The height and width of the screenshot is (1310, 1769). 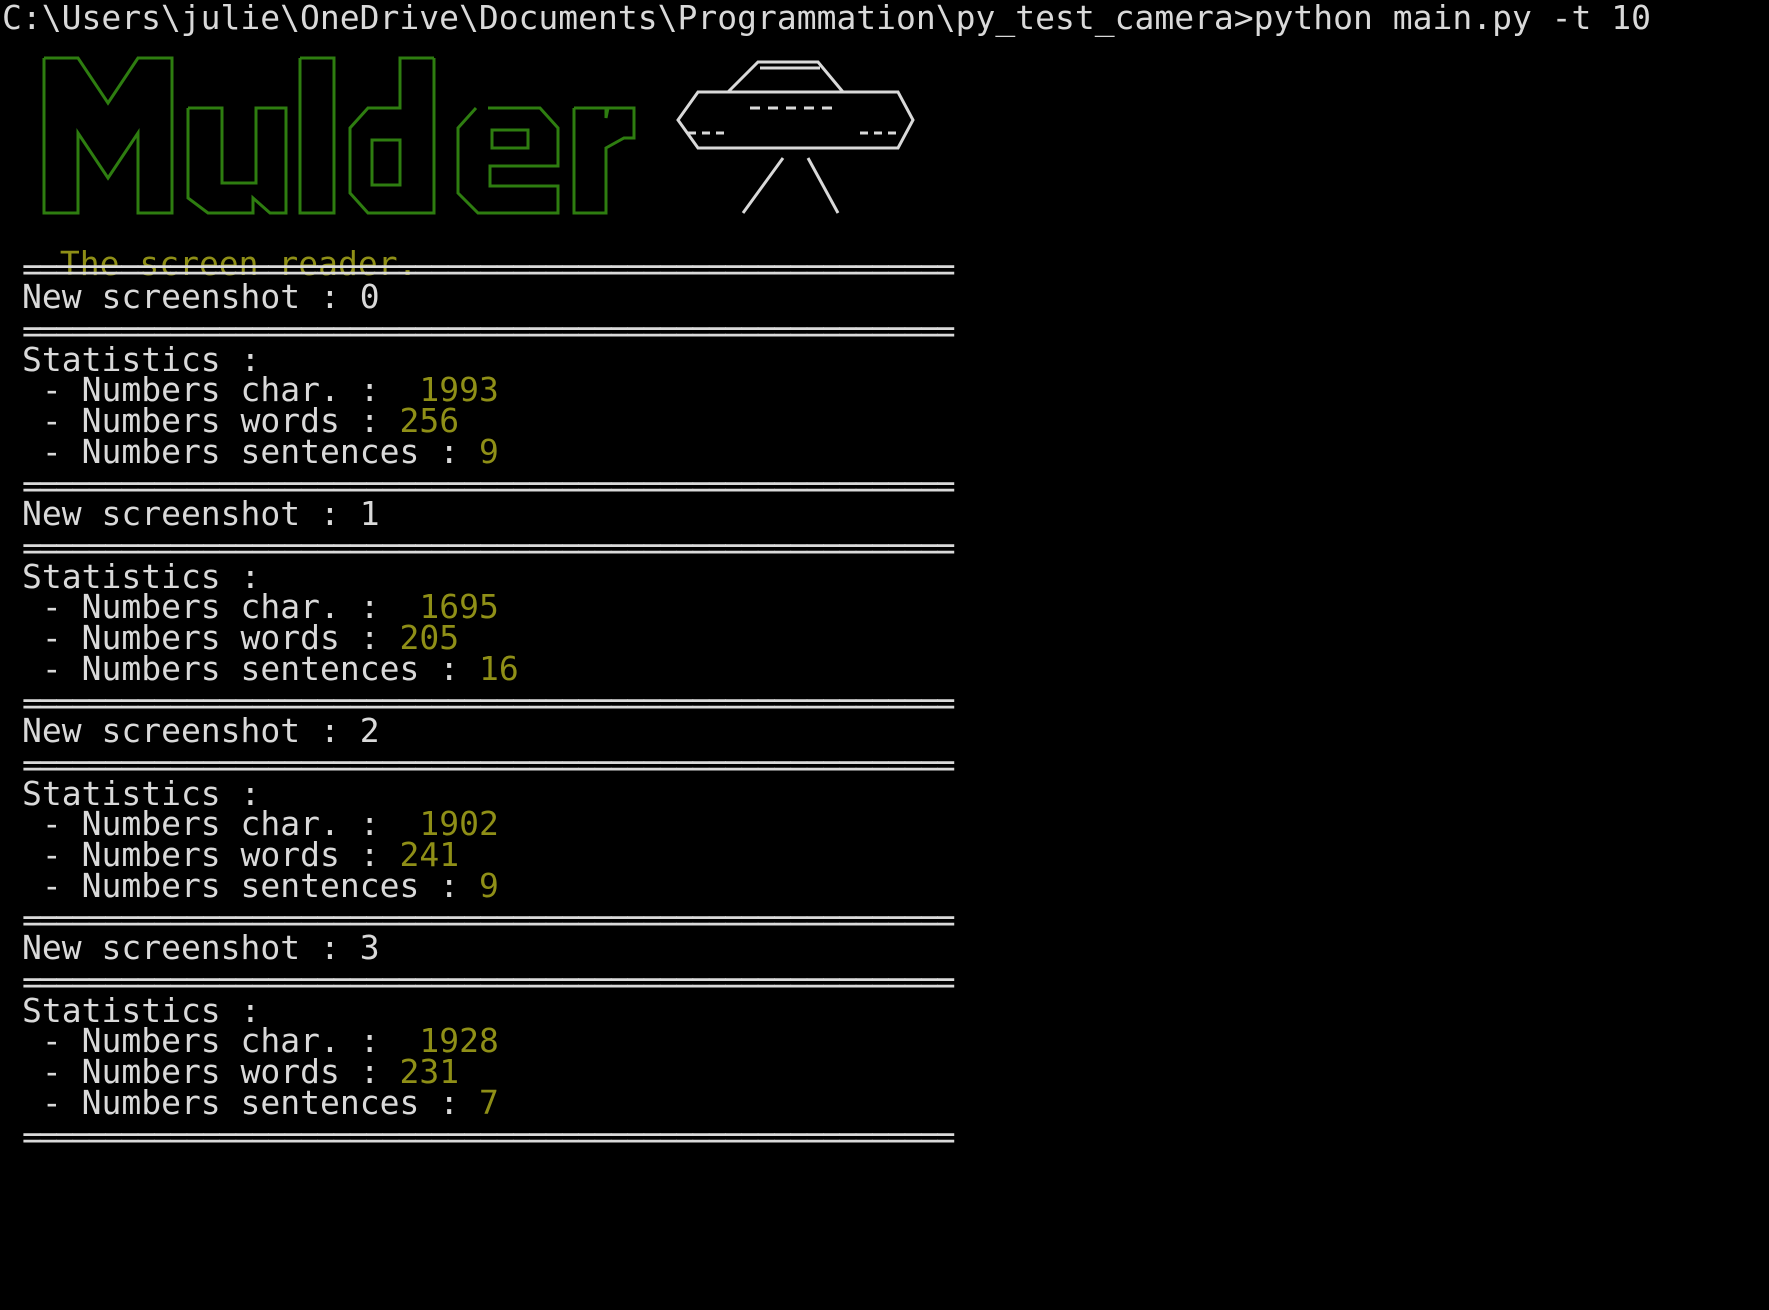 I want to click on stat-sentences-2: - Numbers sentences : 9, so click(x=260, y=885).